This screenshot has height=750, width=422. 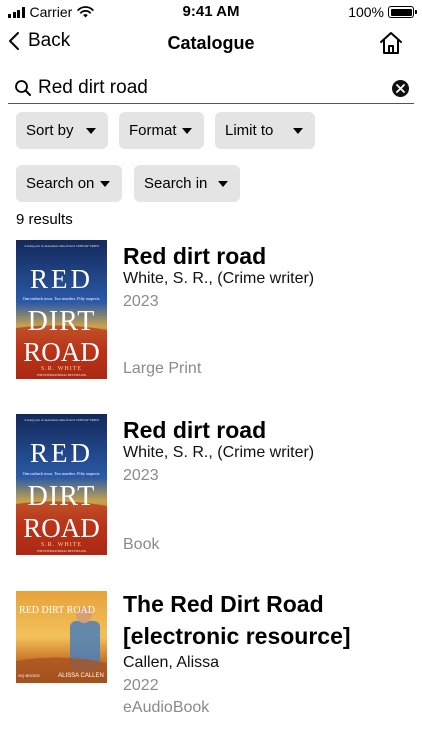 I want to click on status-right: 100%, so click(x=382, y=12).